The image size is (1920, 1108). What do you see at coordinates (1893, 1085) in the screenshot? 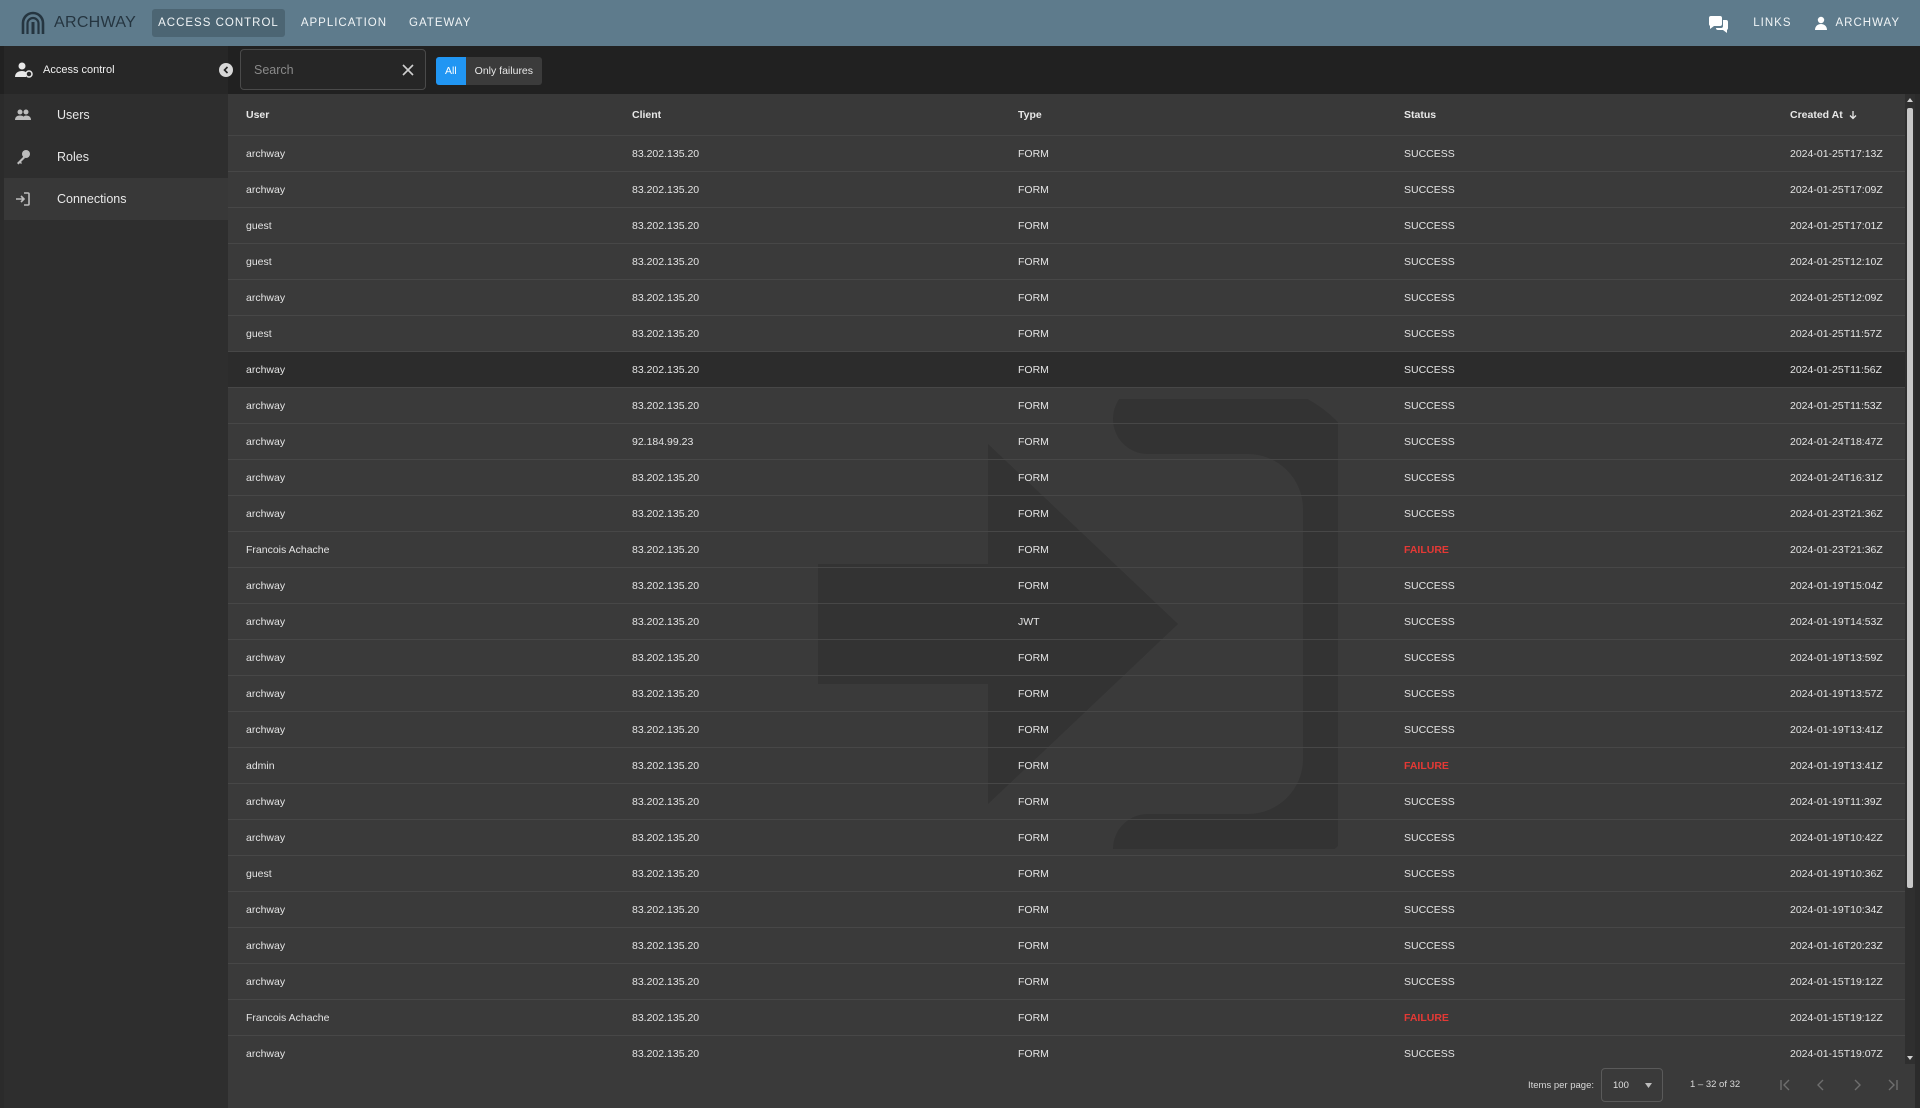
I see `last-page-icon` at bounding box center [1893, 1085].